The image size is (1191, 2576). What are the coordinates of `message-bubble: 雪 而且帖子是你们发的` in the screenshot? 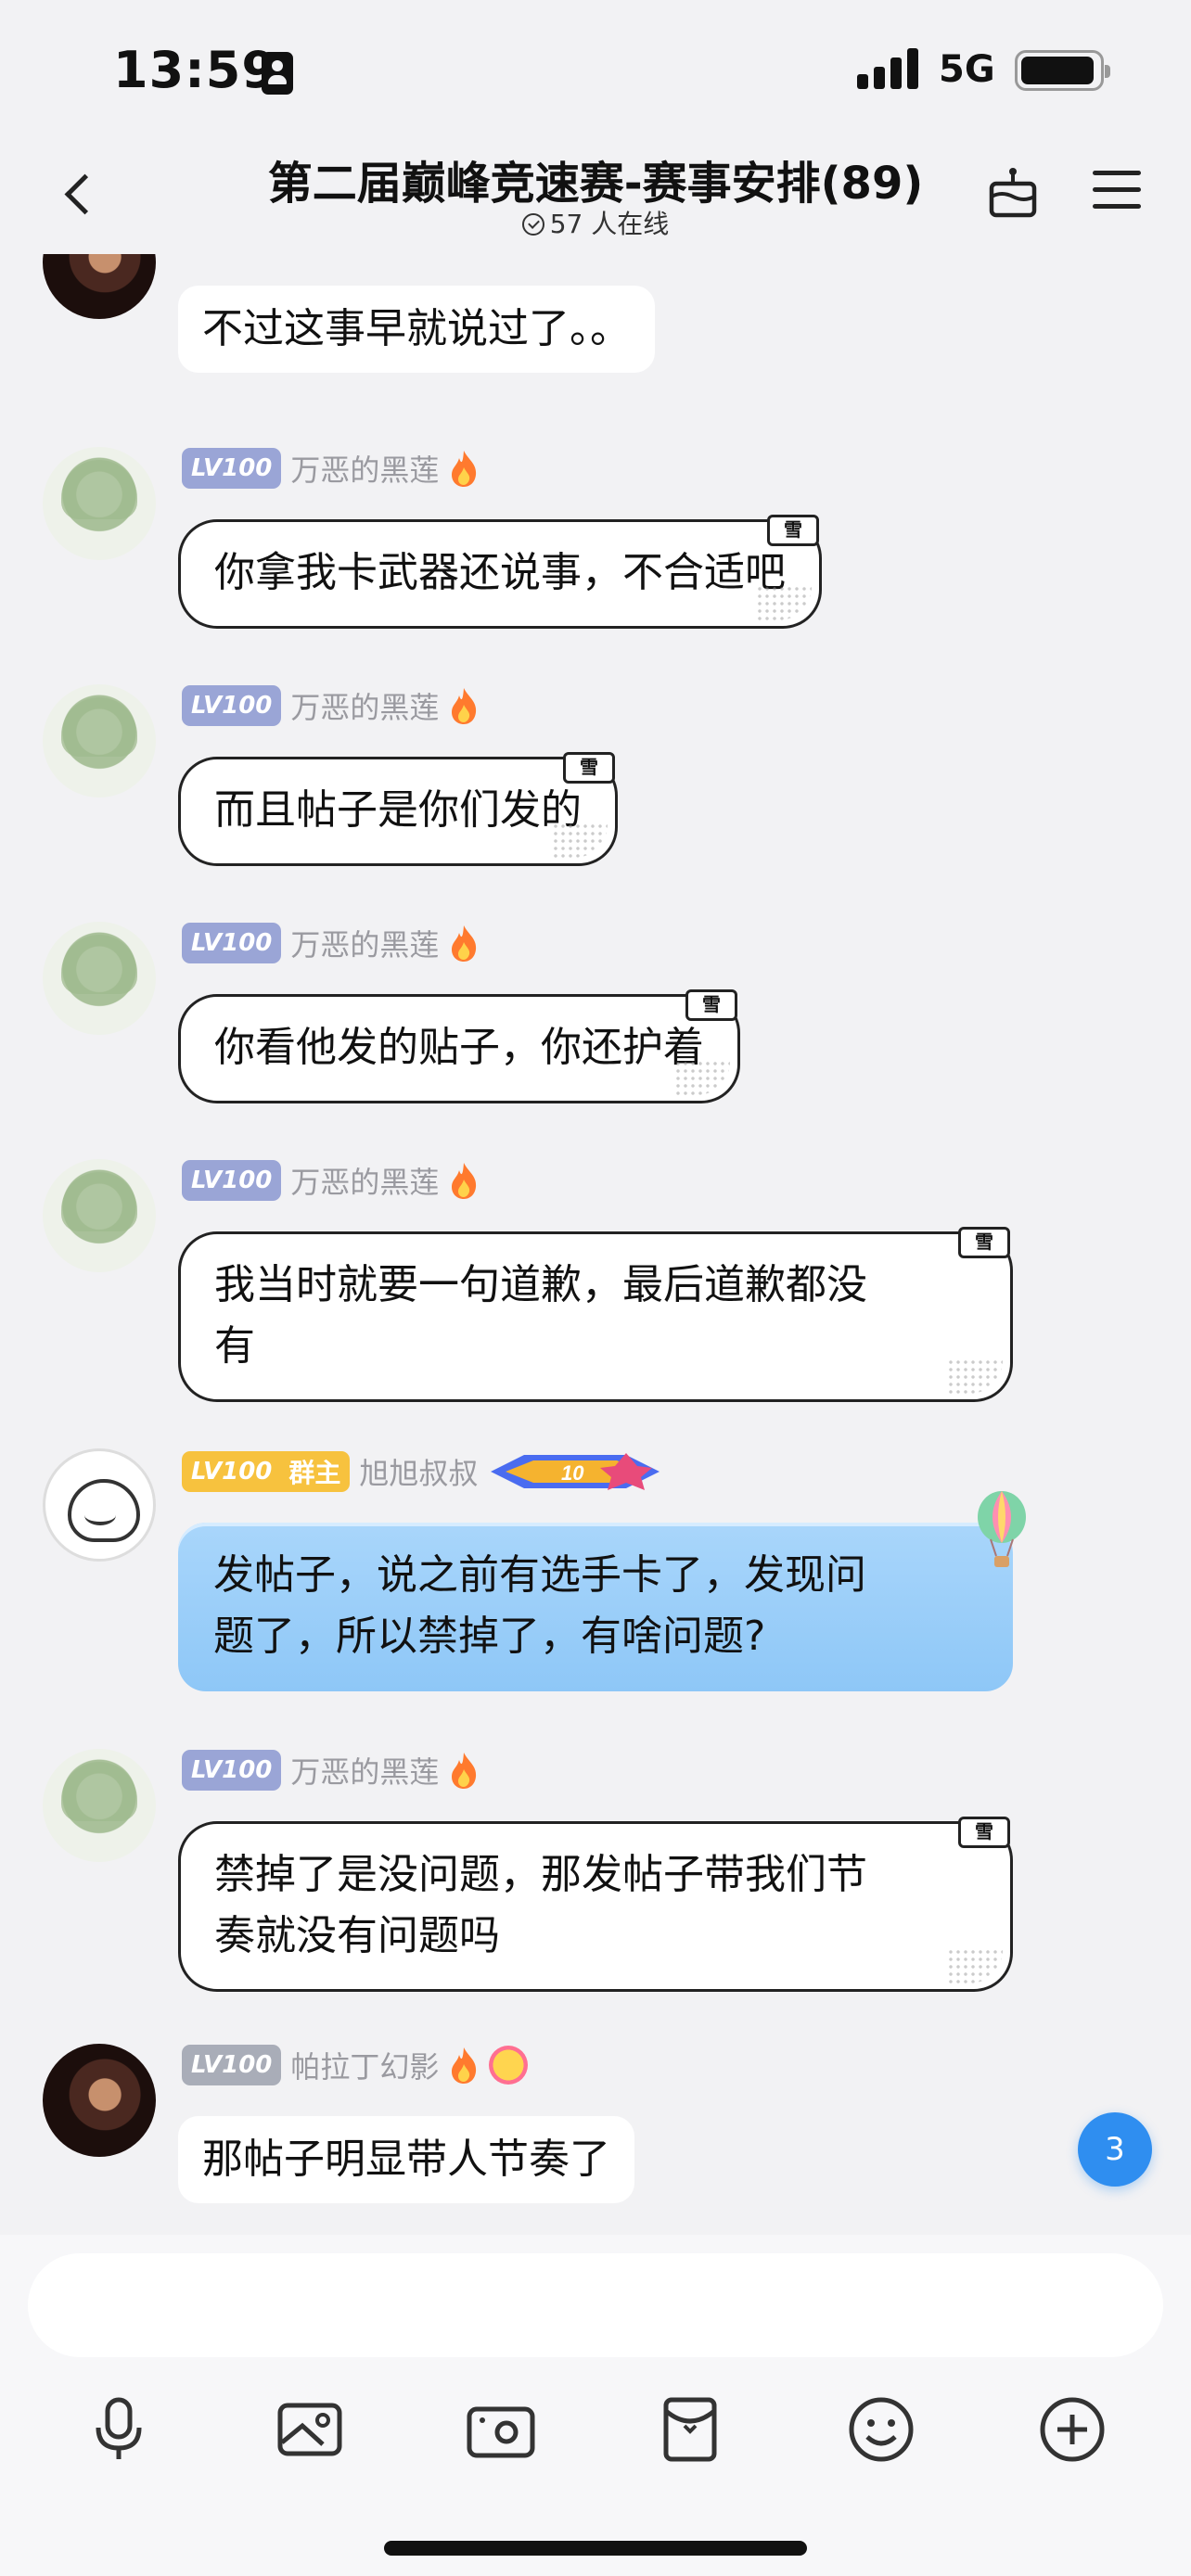 It's located at (398, 809).